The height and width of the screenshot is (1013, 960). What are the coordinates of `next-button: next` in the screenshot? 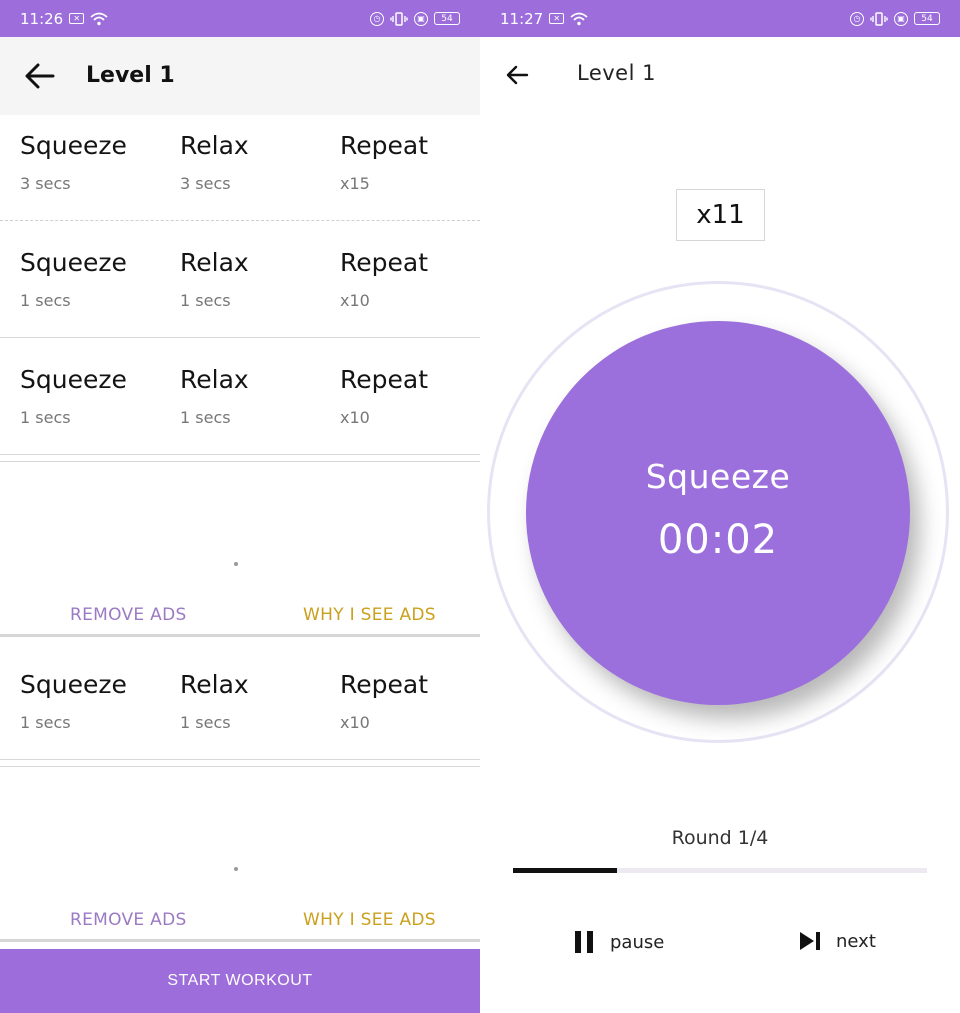 It's located at (837, 941).